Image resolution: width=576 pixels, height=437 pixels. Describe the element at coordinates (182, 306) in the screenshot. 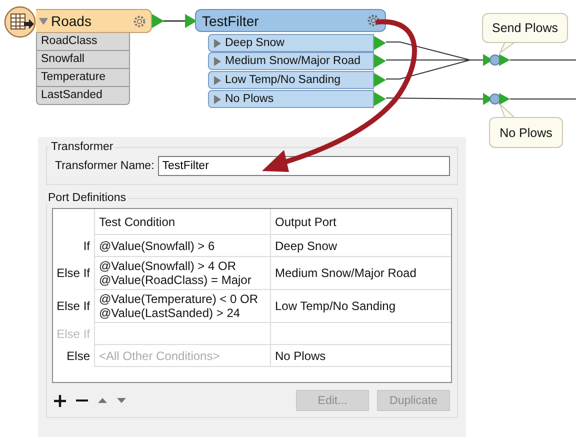

I see `table-cell: @Value(Temperature) < 0 OR @Value(LastSanded) > 24` at that location.